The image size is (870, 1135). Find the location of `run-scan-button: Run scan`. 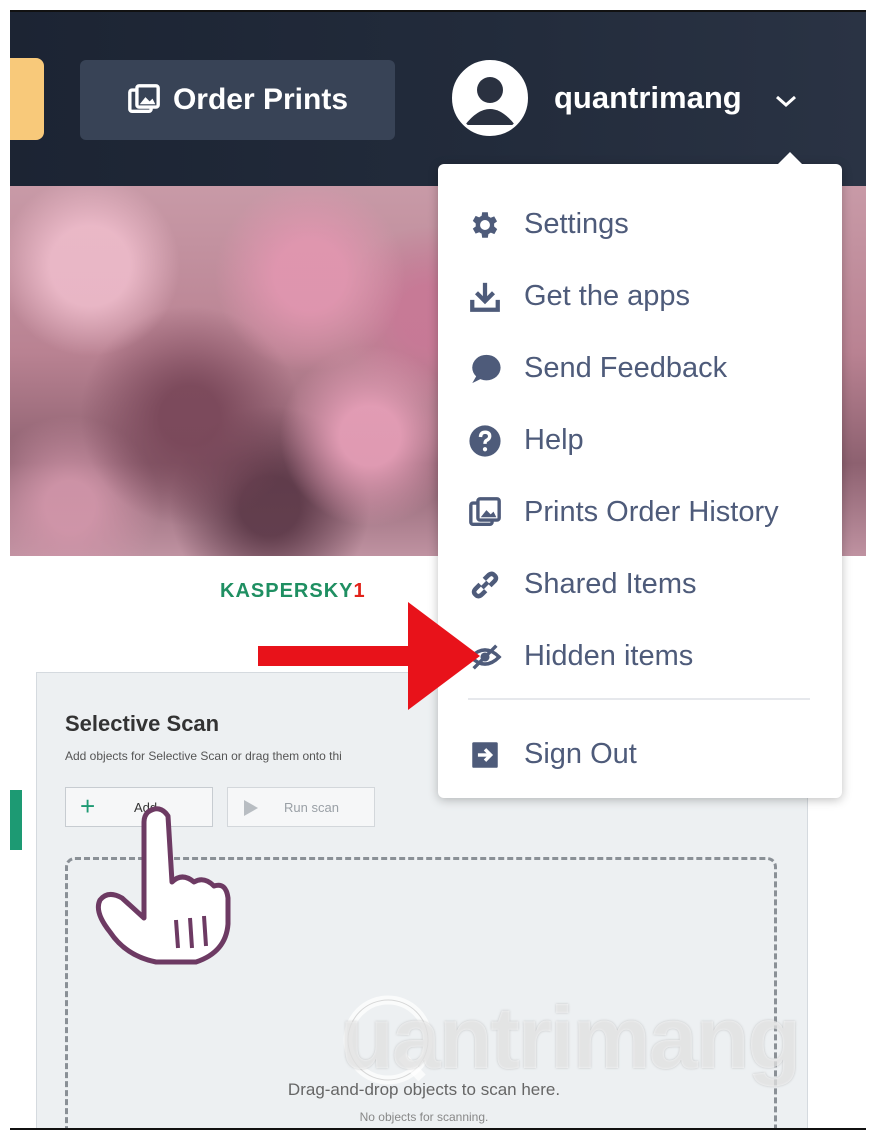

run-scan-button: Run scan is located at coordinates (301, 807).